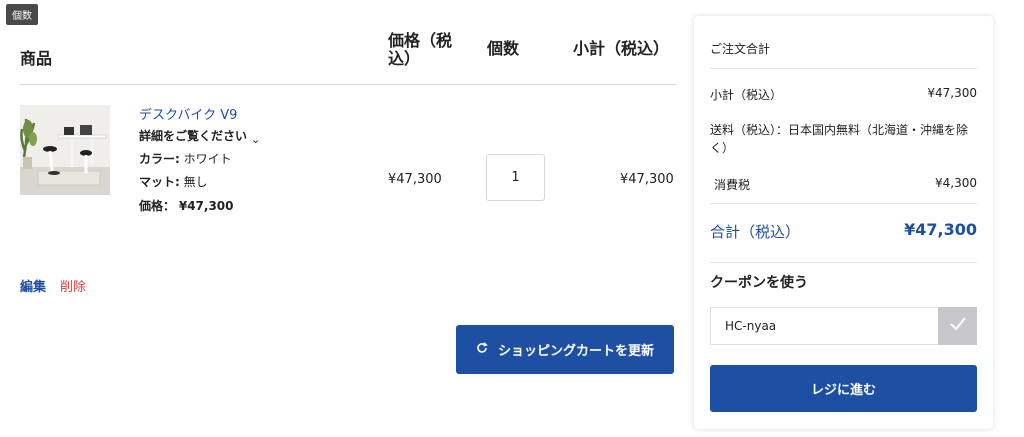 This screenshot has width=1024, height=437. What do you see at coordinates (73, 285) in the screenshot?
I see `delete-link: 削除` at bounding box center [73, 285].